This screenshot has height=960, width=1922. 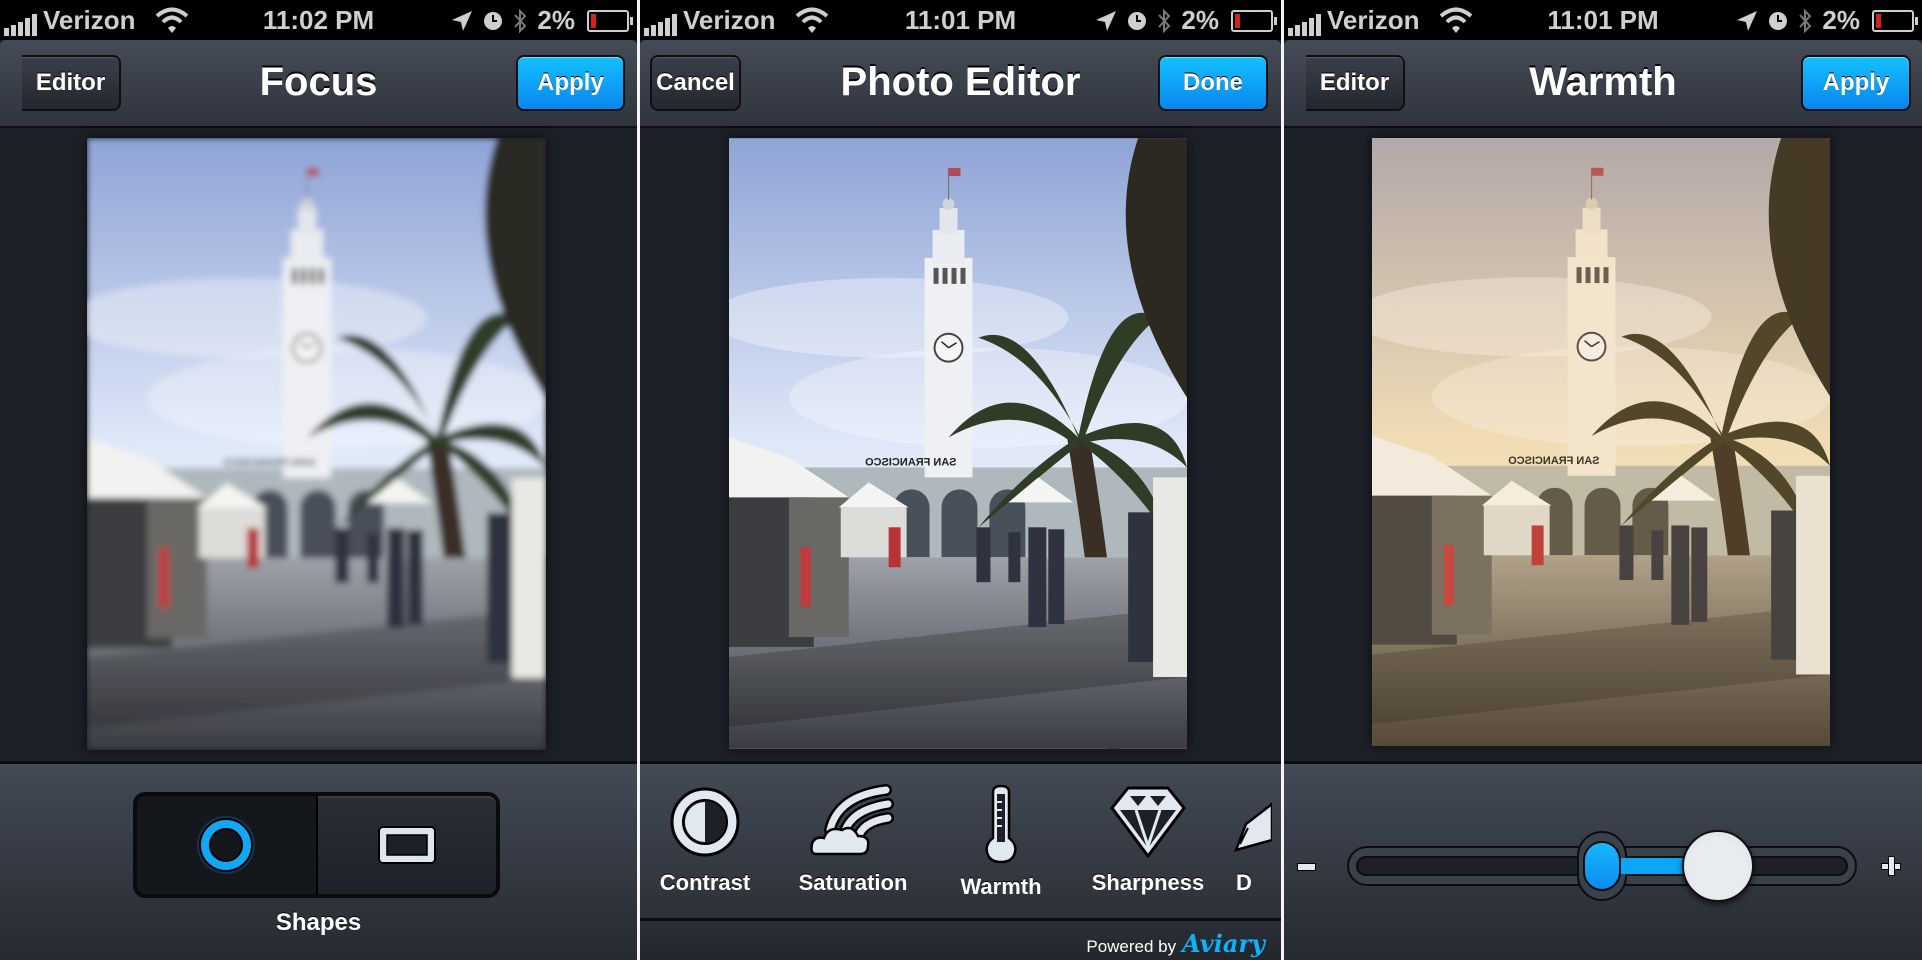 I want to click on tool-warmth: Warmth, so click(x=1001, y=842).